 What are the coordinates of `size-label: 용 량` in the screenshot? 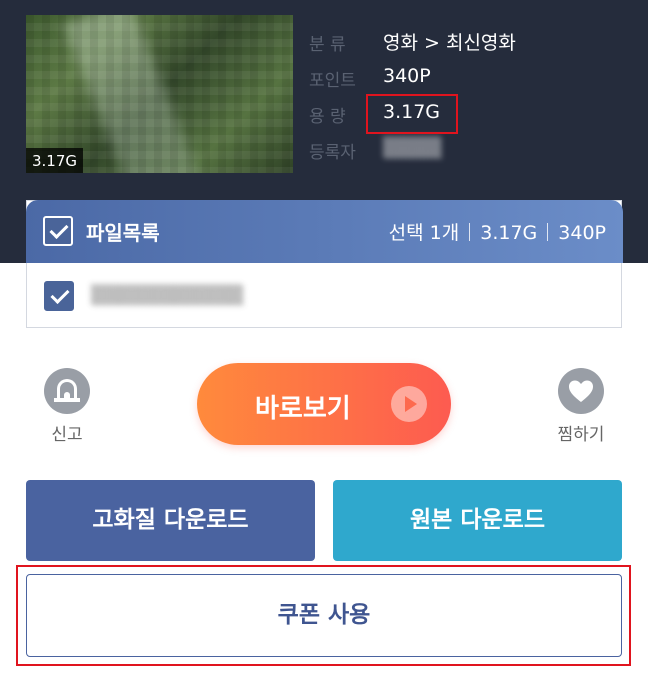 It's located at (327, 117).